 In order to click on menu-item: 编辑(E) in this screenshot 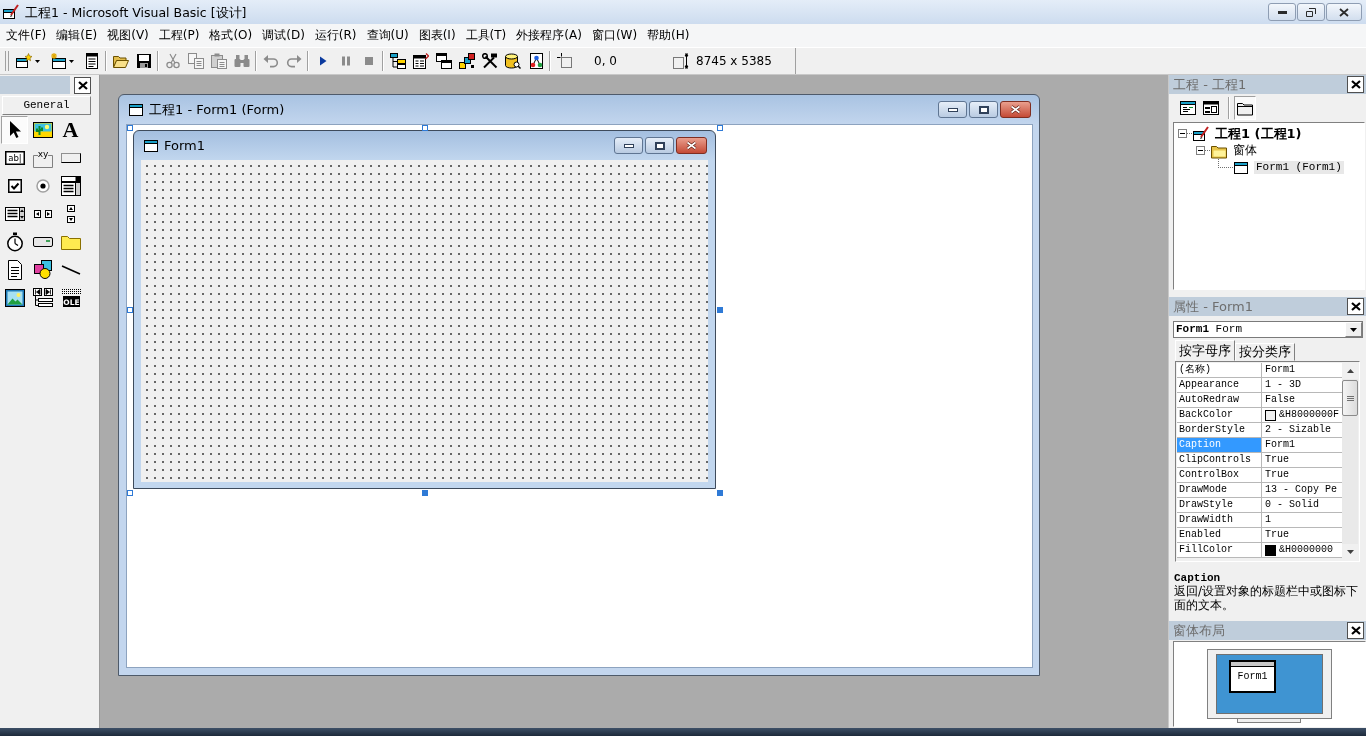, I will do `click(77, 35)`.